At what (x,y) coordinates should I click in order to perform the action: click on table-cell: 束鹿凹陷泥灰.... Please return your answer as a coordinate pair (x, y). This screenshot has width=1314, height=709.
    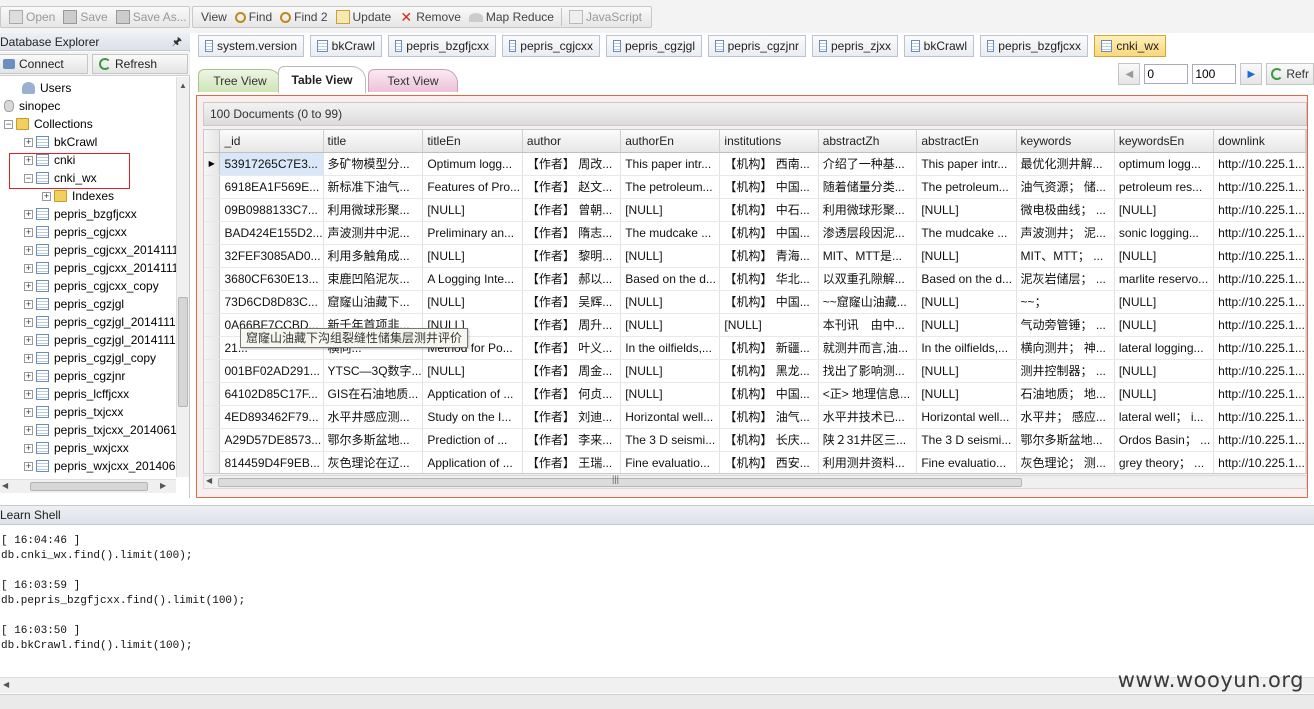
    Looking at the image, I should click on (373, 279).